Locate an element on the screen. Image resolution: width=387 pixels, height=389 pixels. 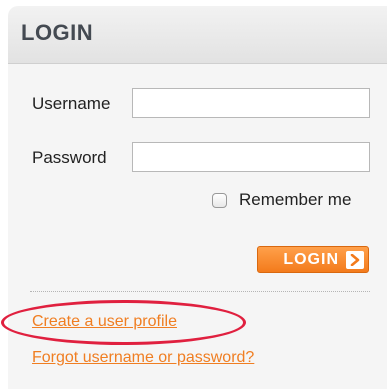
login-button: LOGIN is located at coordinates (313, 259).